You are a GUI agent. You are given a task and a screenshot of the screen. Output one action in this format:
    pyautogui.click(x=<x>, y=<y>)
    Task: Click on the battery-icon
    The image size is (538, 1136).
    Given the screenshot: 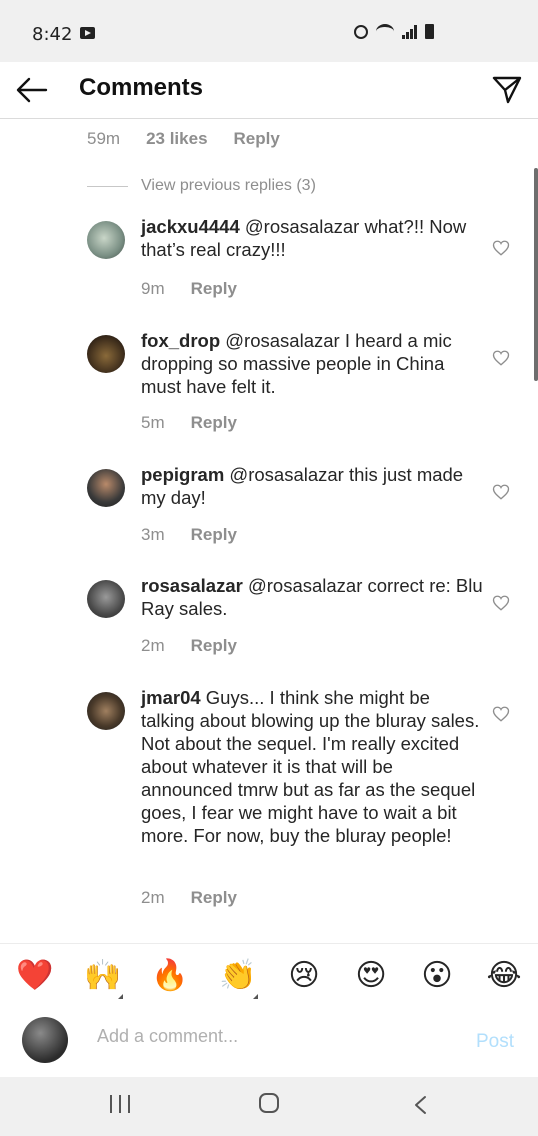 What is the action you would take?
    pyautogui.click(x=429, y=31)
    